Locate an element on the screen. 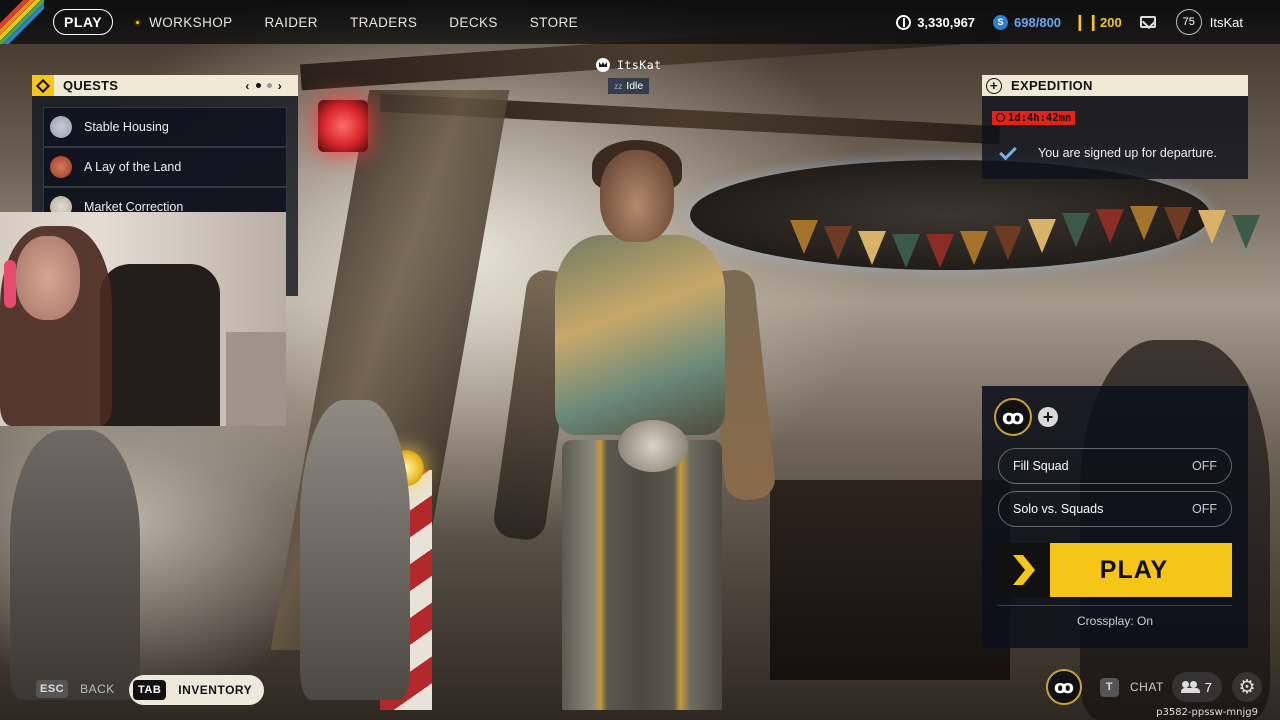 The height and width of the screenshot is (720, 1280). pager-dot is located at coordinates (269, 85).